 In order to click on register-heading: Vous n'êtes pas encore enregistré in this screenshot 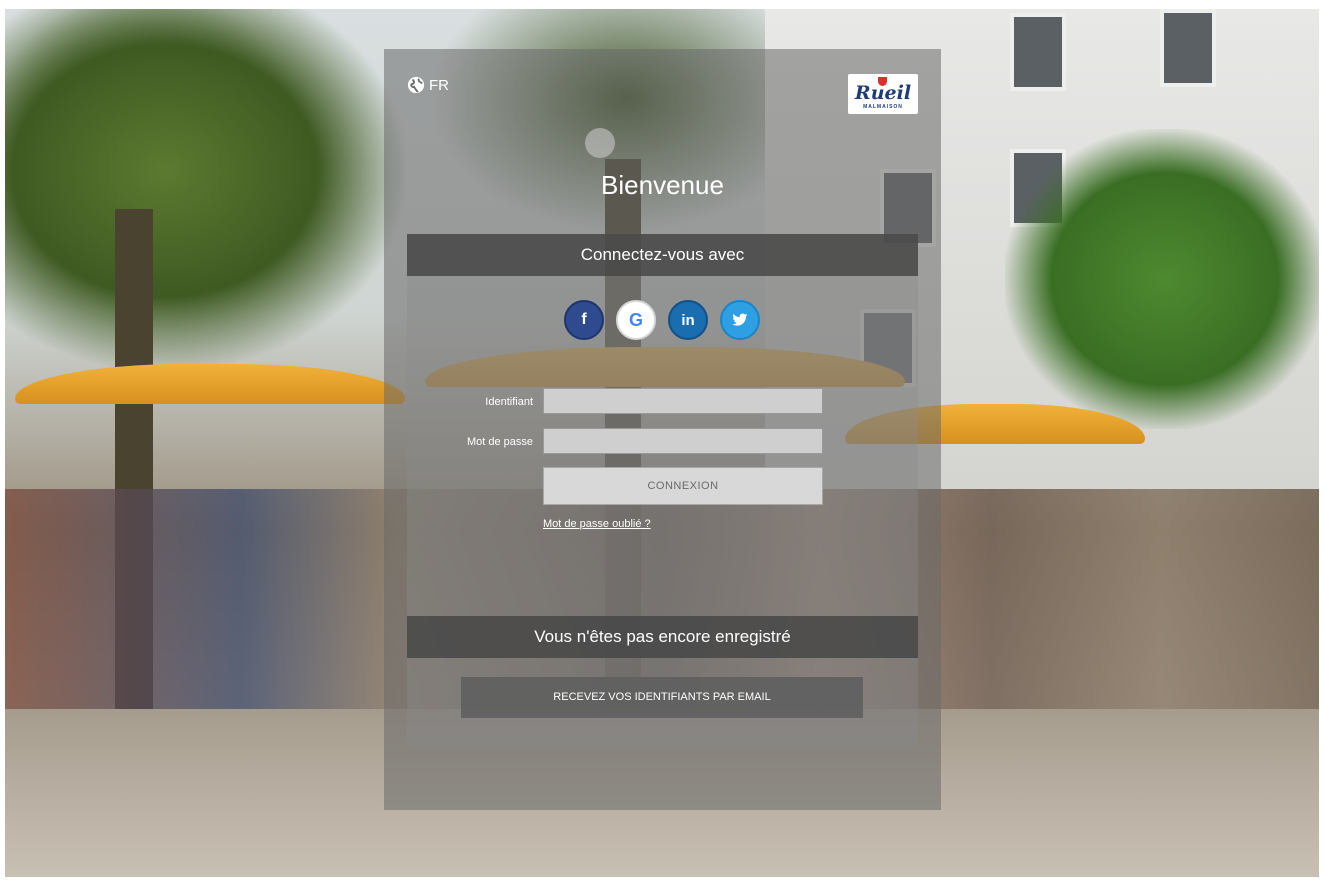, I will do `click(662, 637)`.